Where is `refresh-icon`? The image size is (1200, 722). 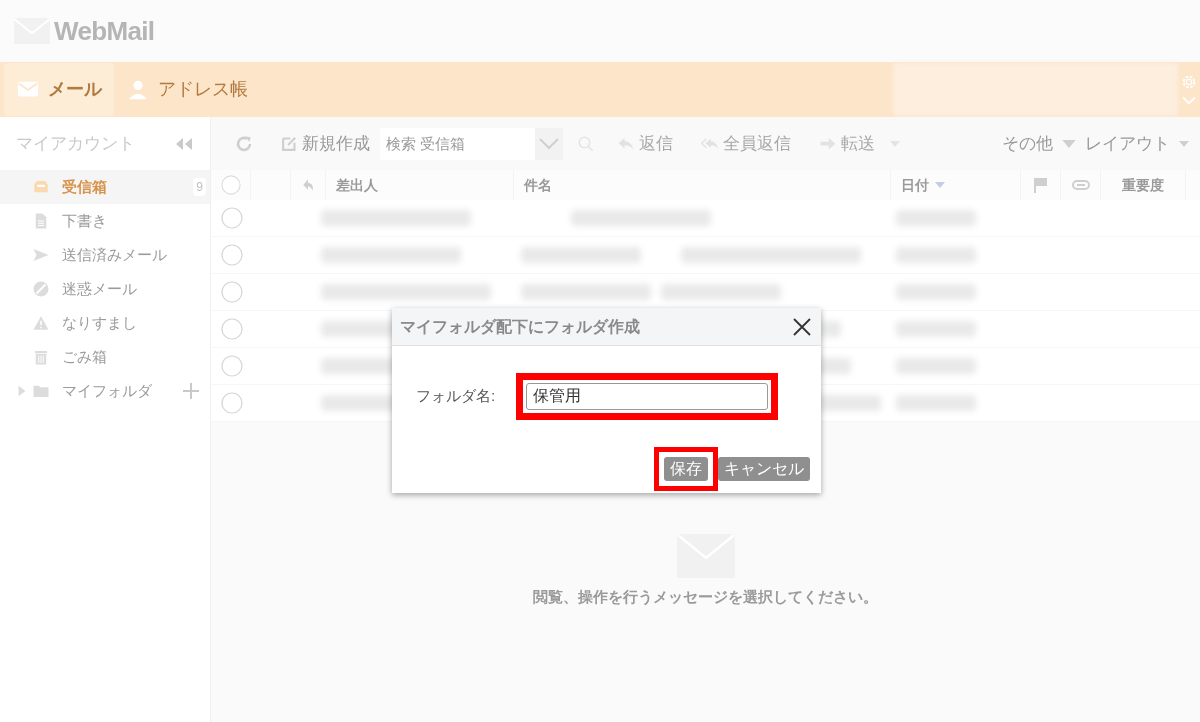 refresh-icon is located at coordinates (244, 143).